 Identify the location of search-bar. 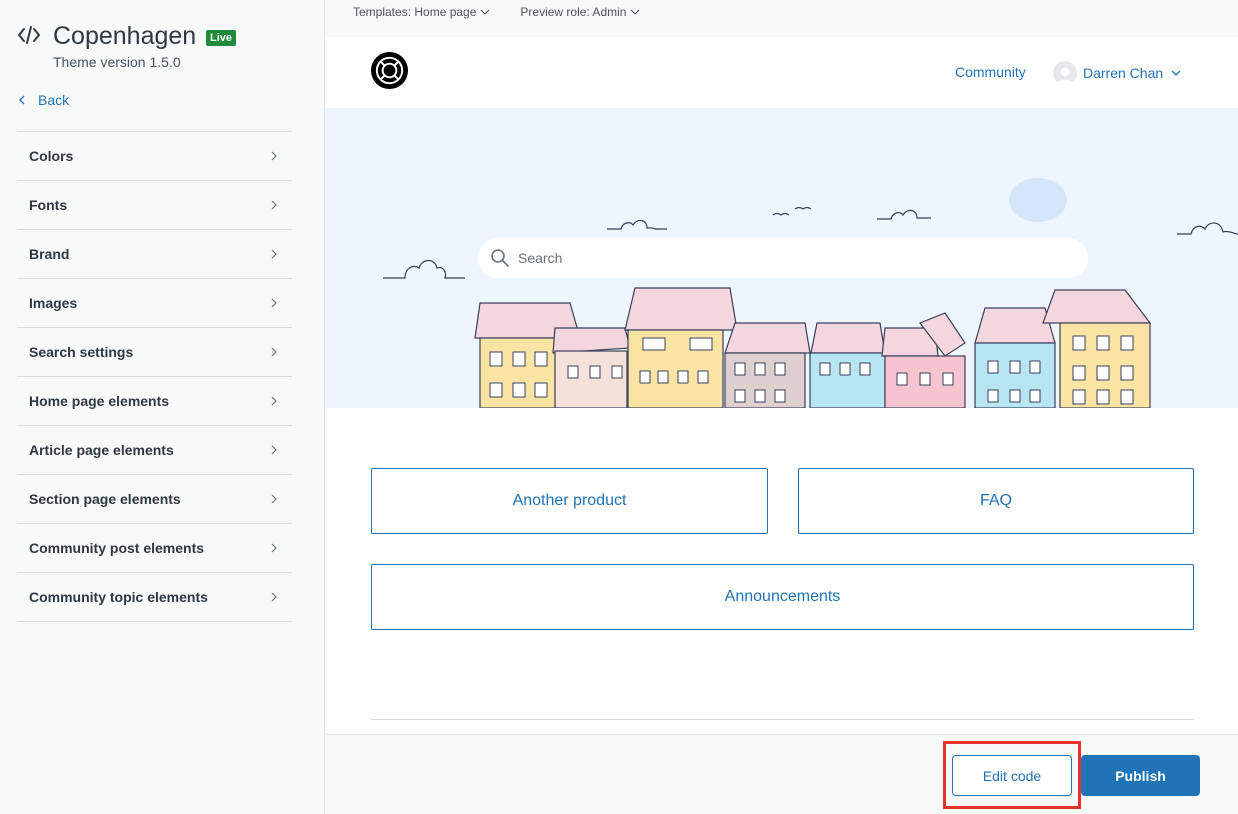
(783, 258).